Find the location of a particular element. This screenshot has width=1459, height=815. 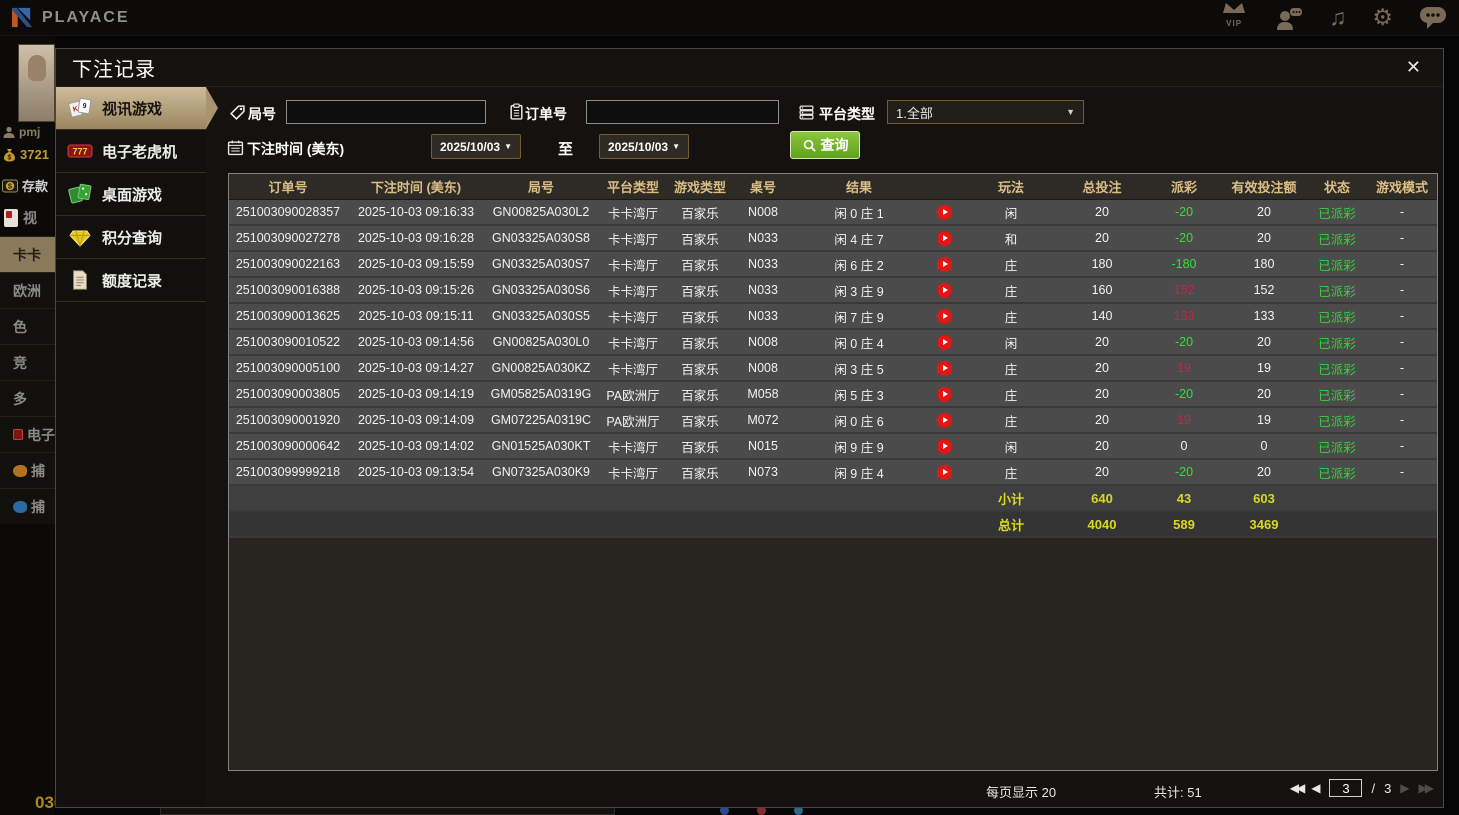

cell-result: 闲 4 庄 7 is located at coordinates (859, 239).